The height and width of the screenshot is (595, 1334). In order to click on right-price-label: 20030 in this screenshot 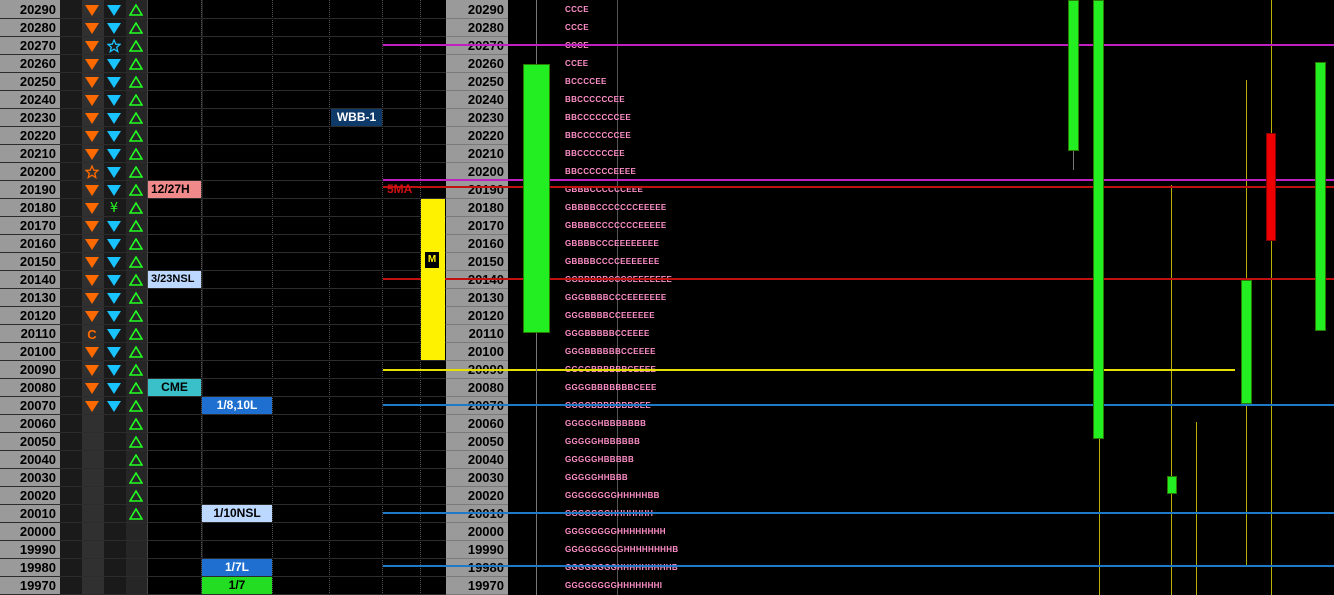, I will do `click(477, 478)`.